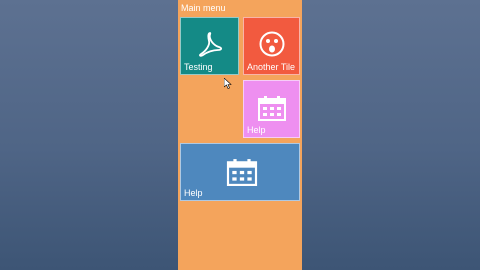 The image size is (480, 270). What do you see at coordinates (198, 67) in the screenshot?
I see `tile-label: Testing` at bounding box center [198, 67].